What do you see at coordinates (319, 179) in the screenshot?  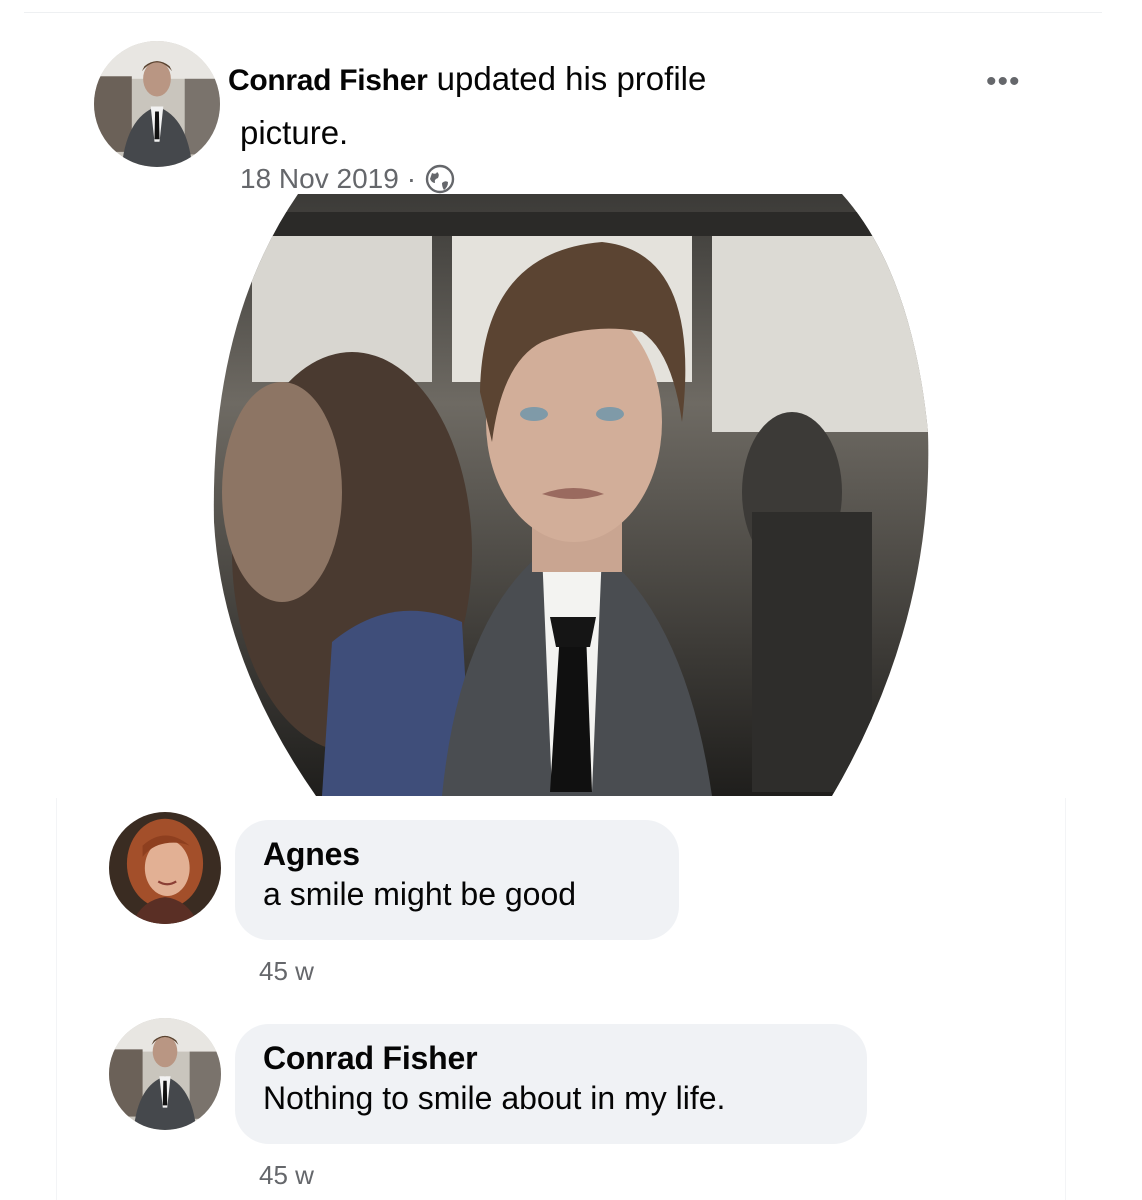 I see `post-date: 18 Nov 2019` at bounding box center [319, 179].